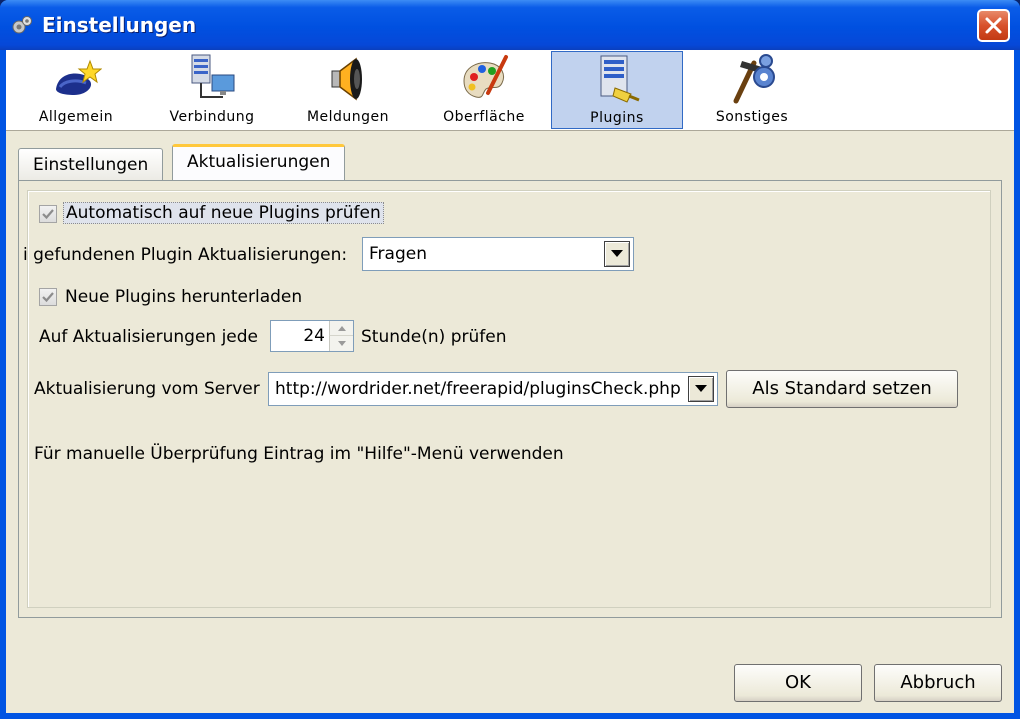  I want to click on toolbar-label-oberflaeche: Oberfläche, so click(484, 117).